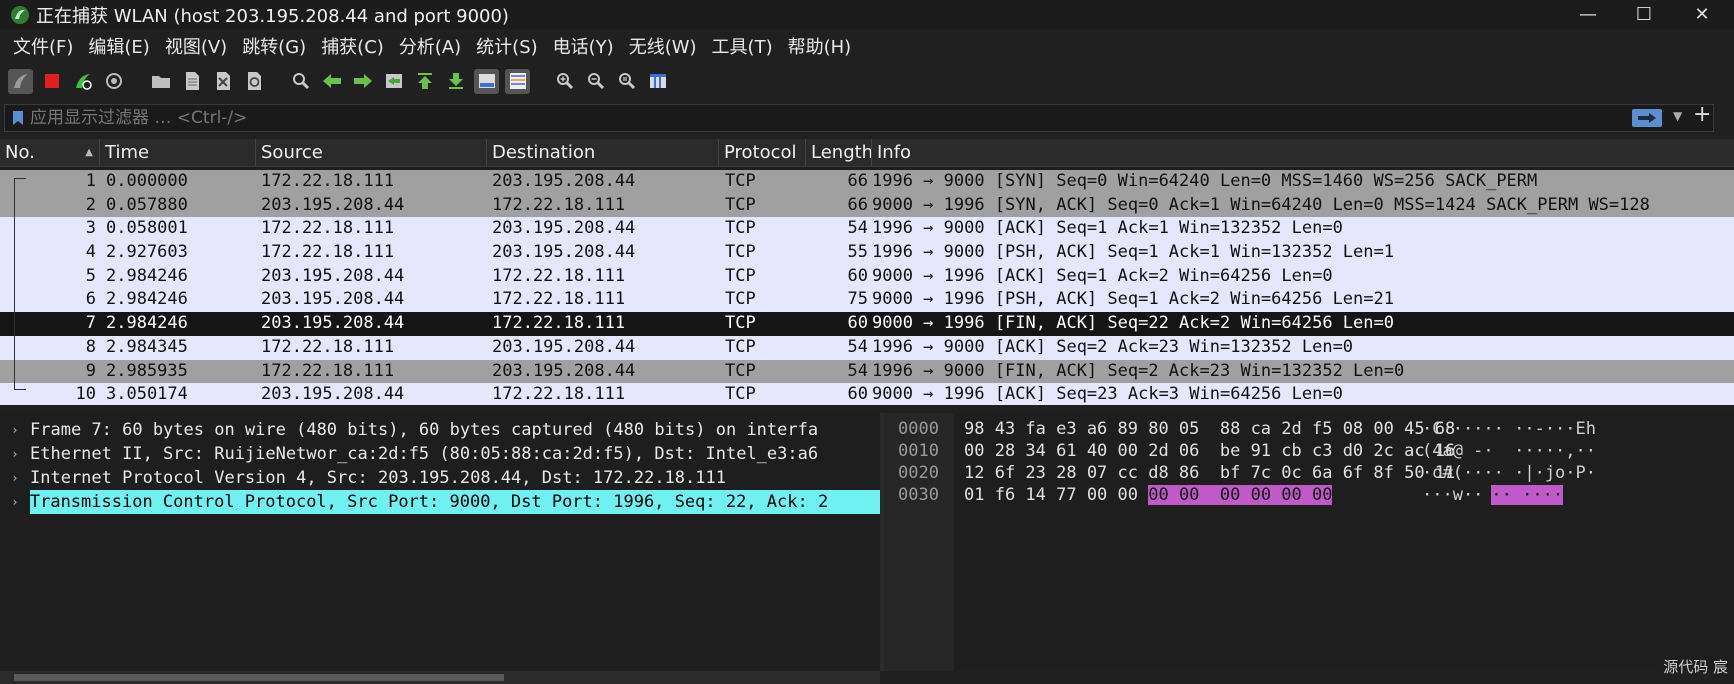  I want to click on details-horizontal-scrollbar, so click(440, 677).